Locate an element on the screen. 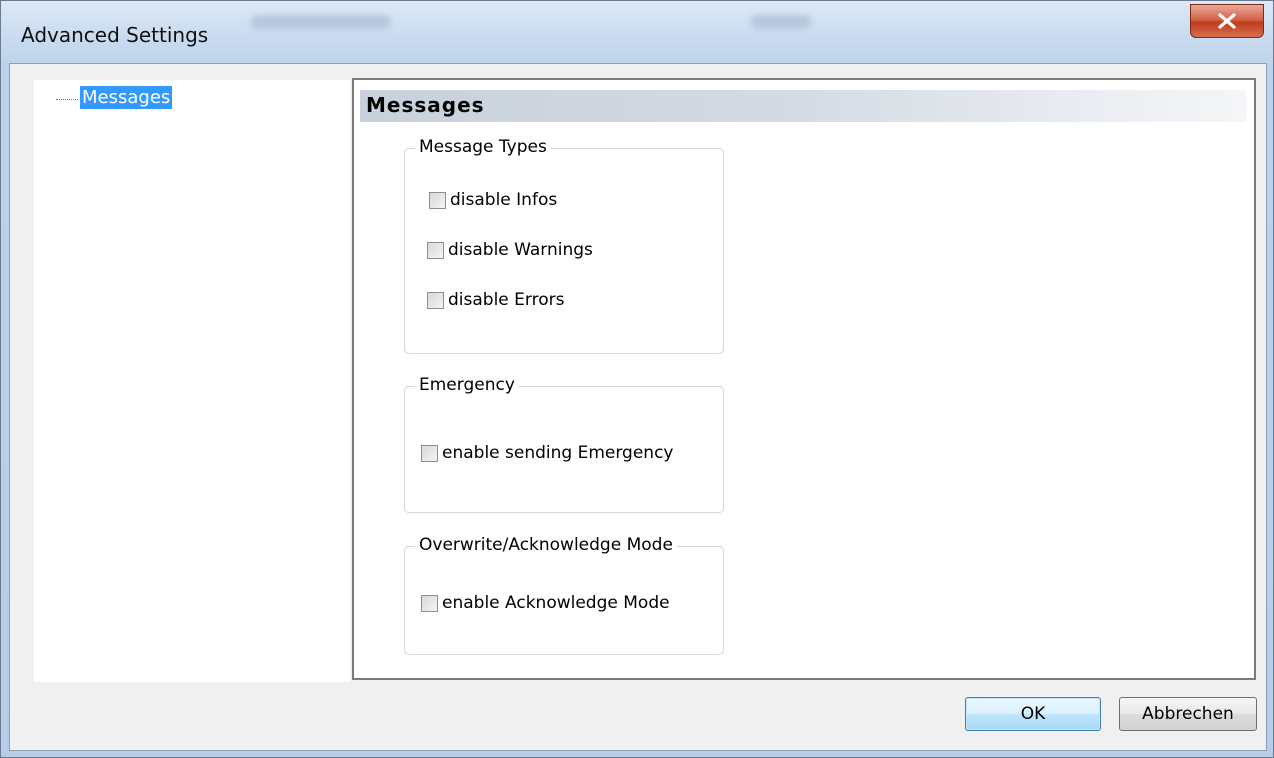 The width and height of the screenshot is (1274, 758). title-bar: Advanced Settings is located at coordinates (637, 32).